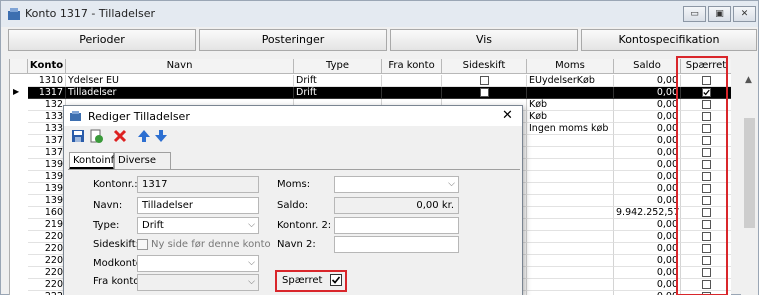  Describe the element at coordinates (96, 136) in the screenshot. I see `save-new-icon` at that location.